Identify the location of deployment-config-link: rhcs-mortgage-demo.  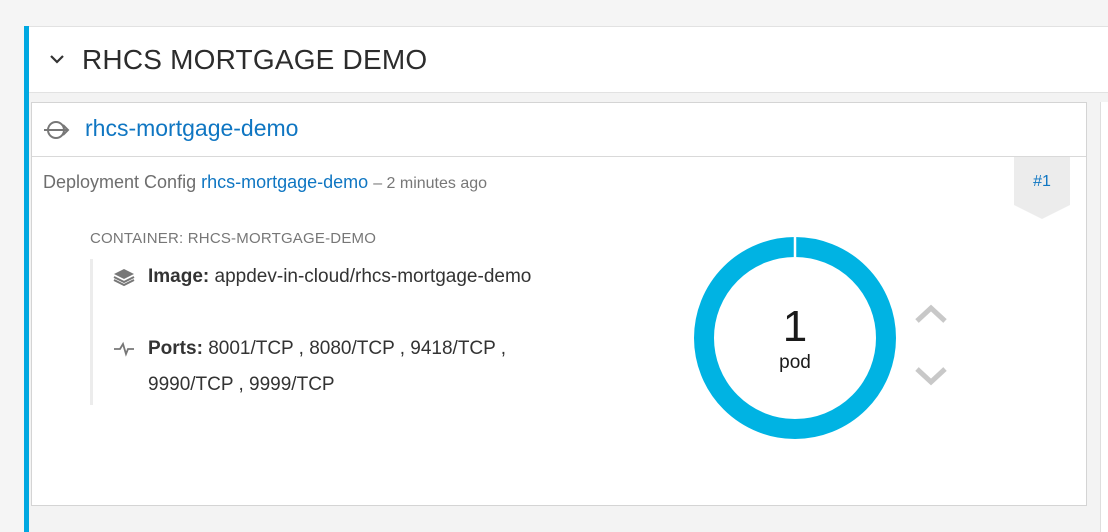
(284, 182).